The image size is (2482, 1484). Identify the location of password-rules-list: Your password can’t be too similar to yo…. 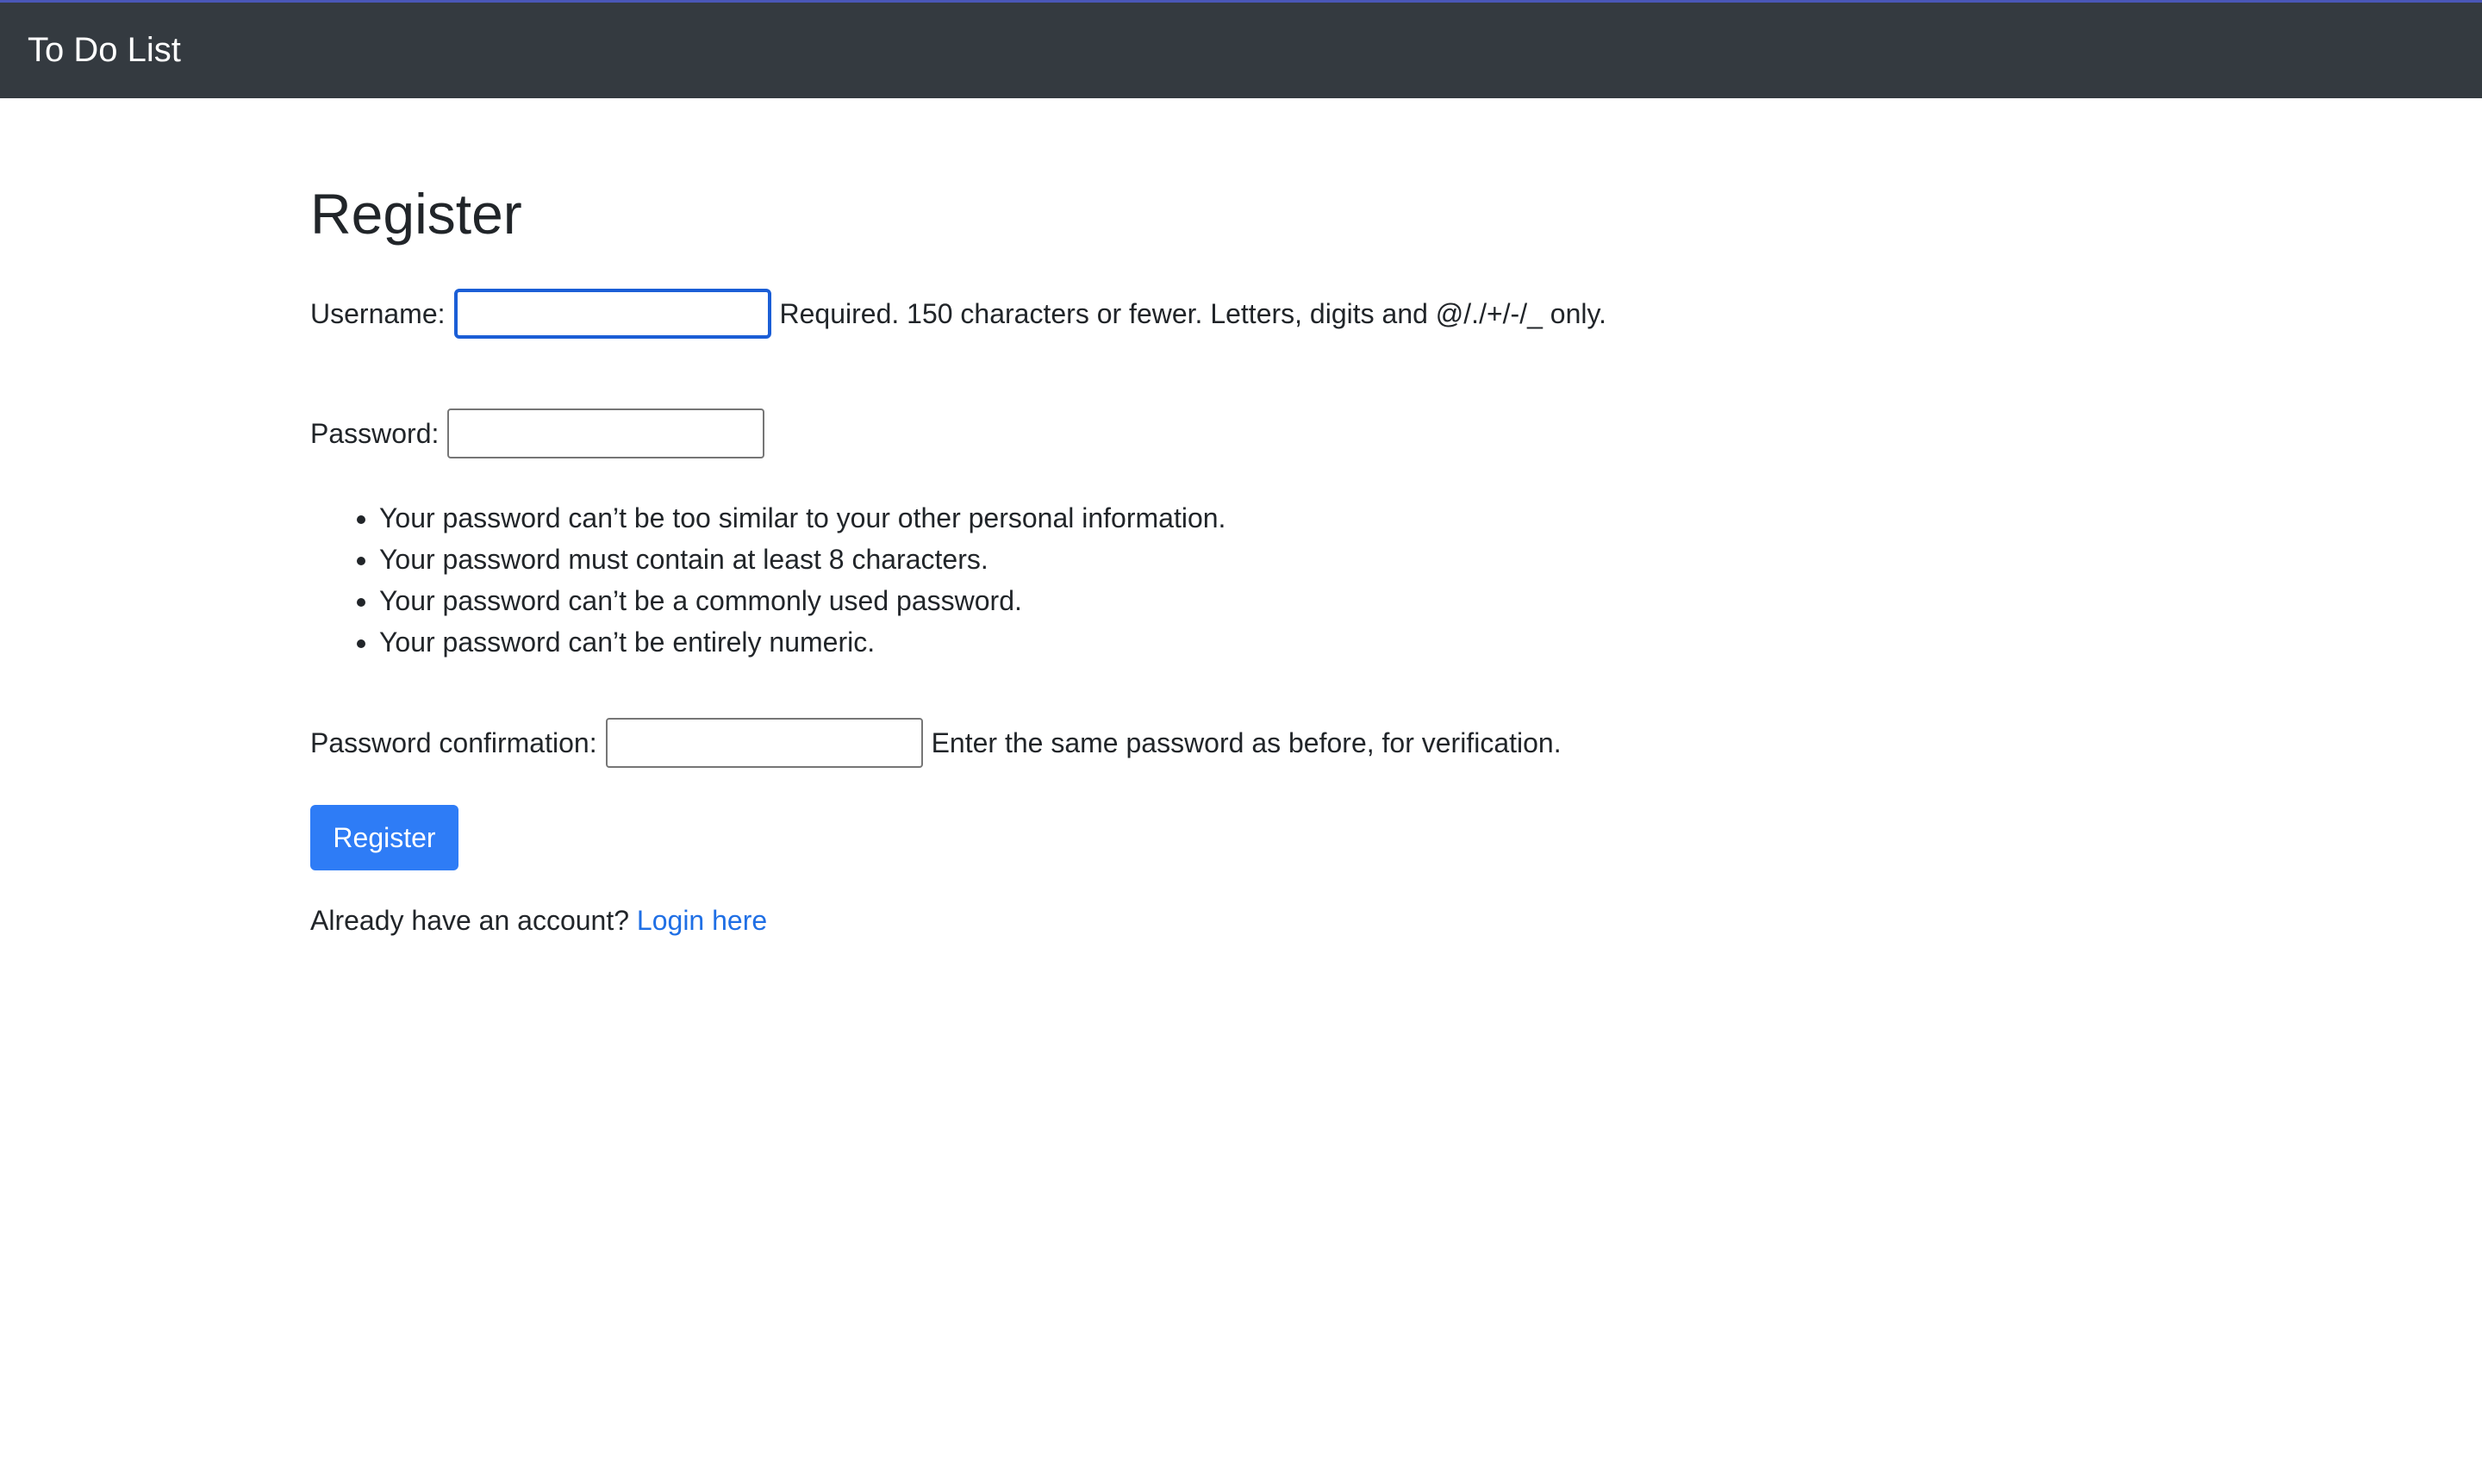
(767, 580).